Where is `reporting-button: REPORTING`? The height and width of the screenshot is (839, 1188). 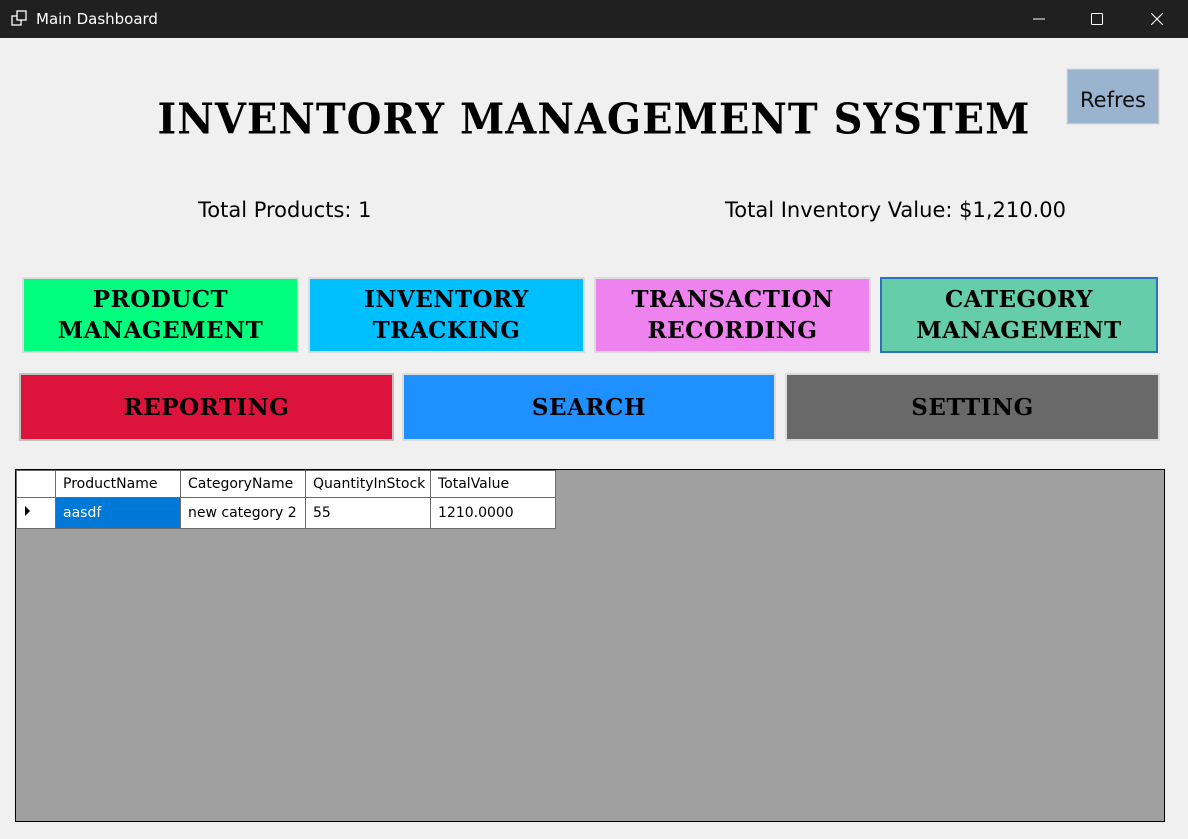 reporting-button: REPORTING is located at coordinates (206, 407).